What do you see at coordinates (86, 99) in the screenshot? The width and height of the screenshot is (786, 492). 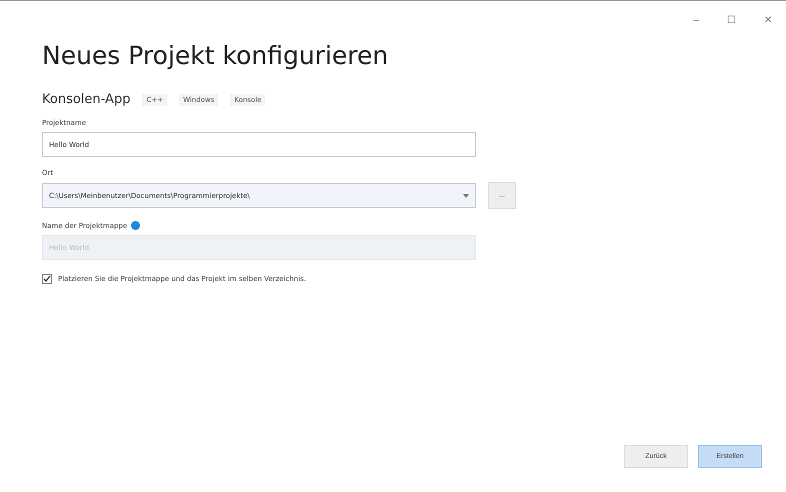 I see `template-name: Konsolen-App` at bounding box center [86, 99].